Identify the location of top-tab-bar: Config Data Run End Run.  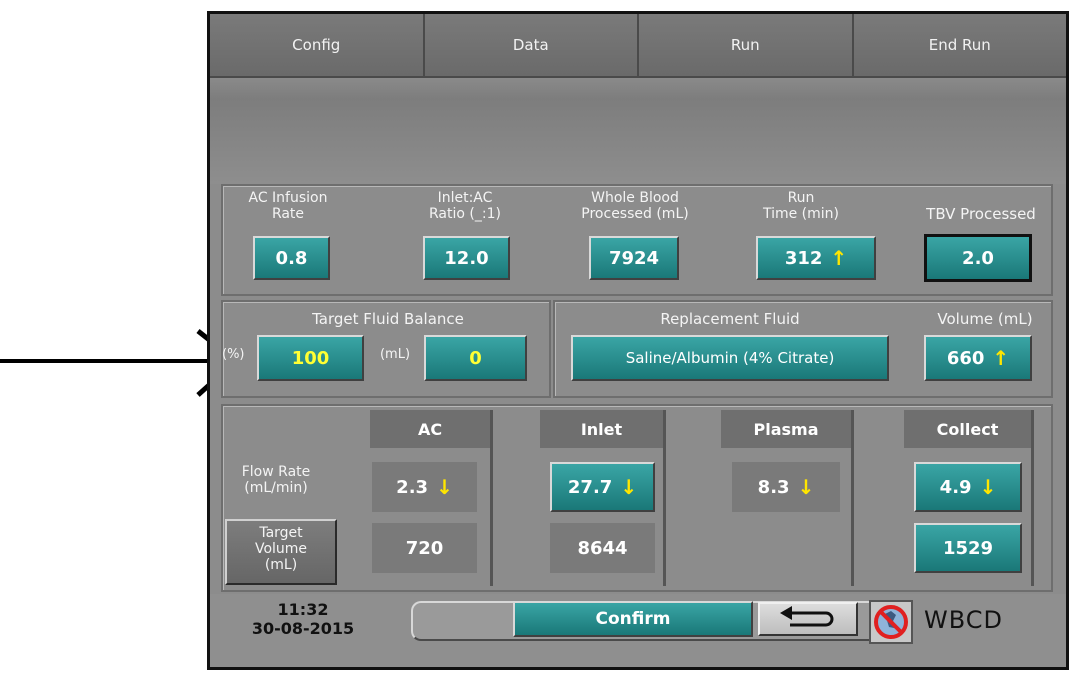
(638, 46).